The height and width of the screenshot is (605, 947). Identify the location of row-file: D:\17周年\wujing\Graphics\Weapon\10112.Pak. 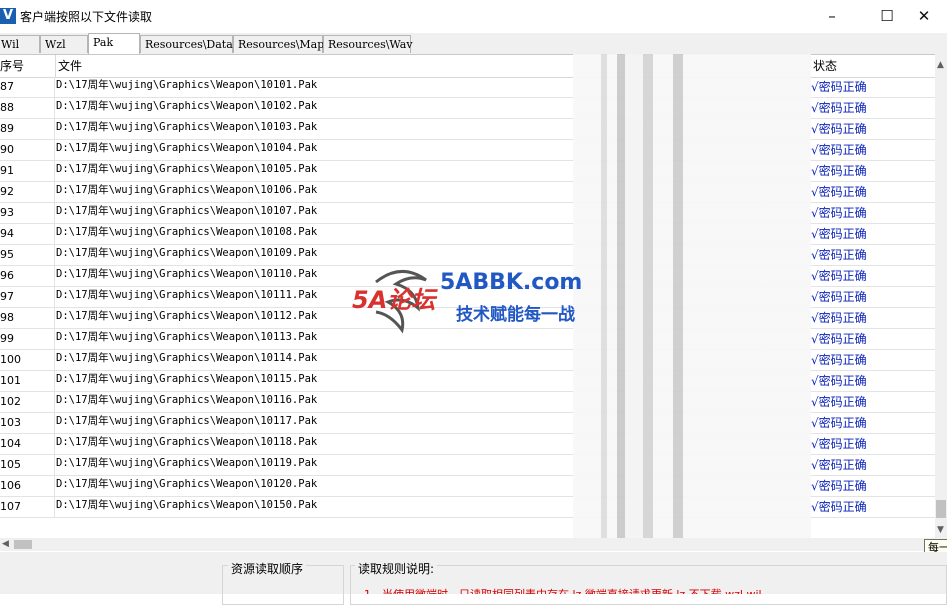
(187, 316).